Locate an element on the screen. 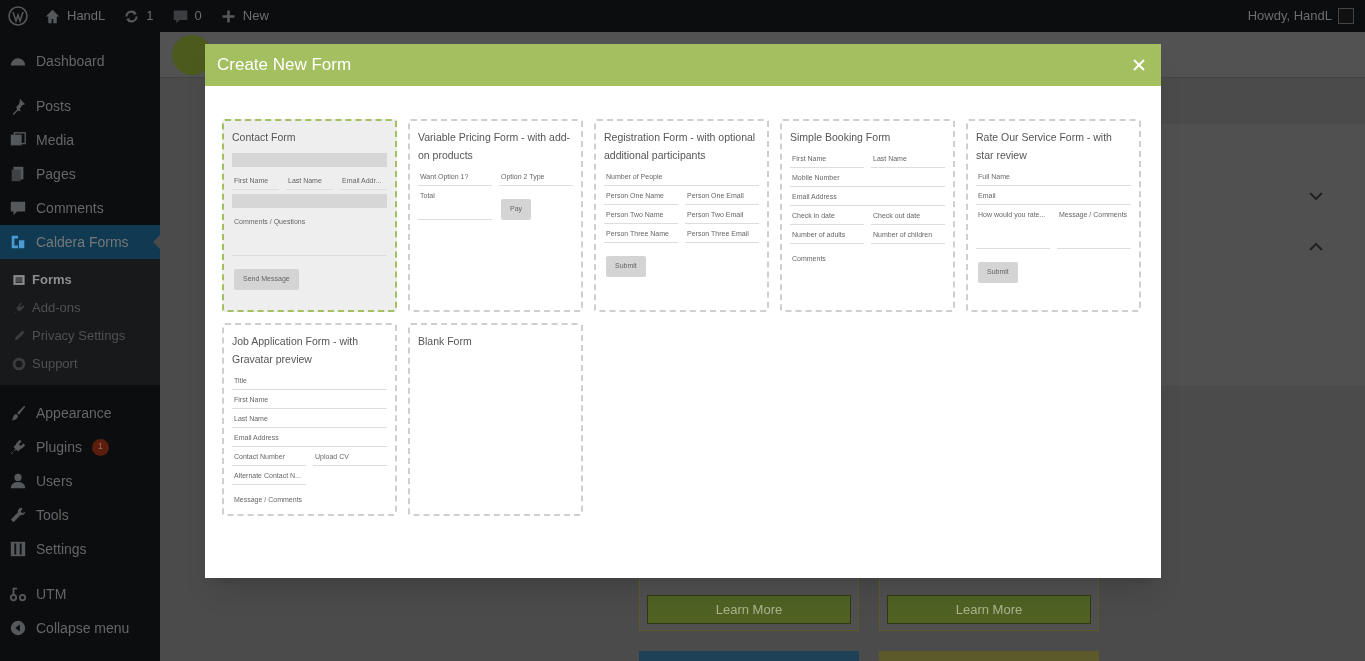 This screenshot has height=661, width=1365. site-link: HandL is located at coordinates (75, 16).